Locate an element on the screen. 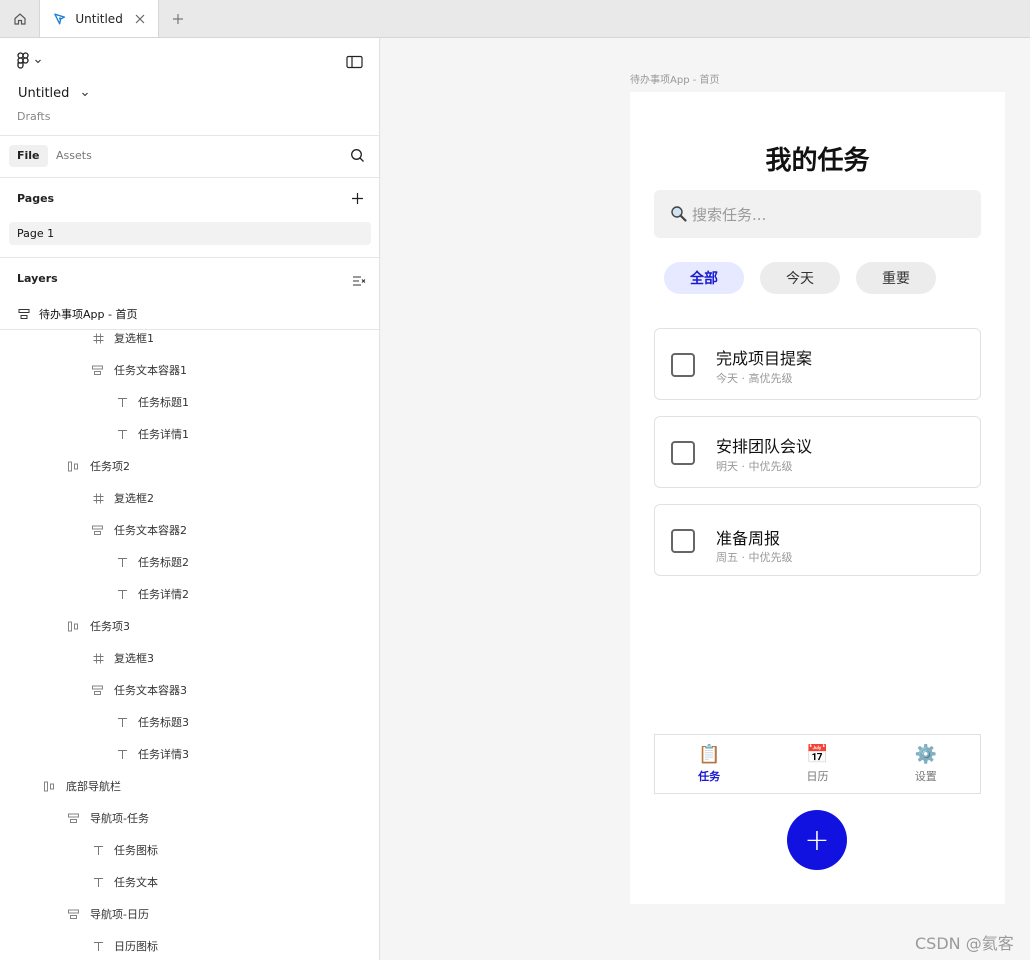  collapse-layers-icon is located at coordinates (359, 281).